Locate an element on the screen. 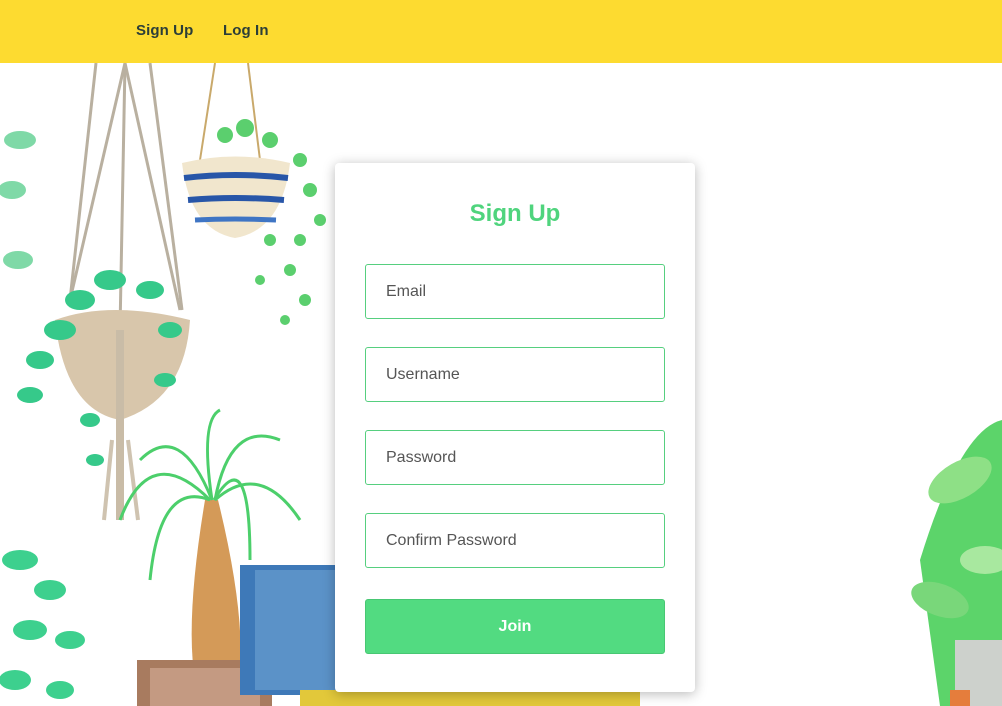 This screenshot has width=1002, height=706. join-button: Join is located at coordinates (515, 626).